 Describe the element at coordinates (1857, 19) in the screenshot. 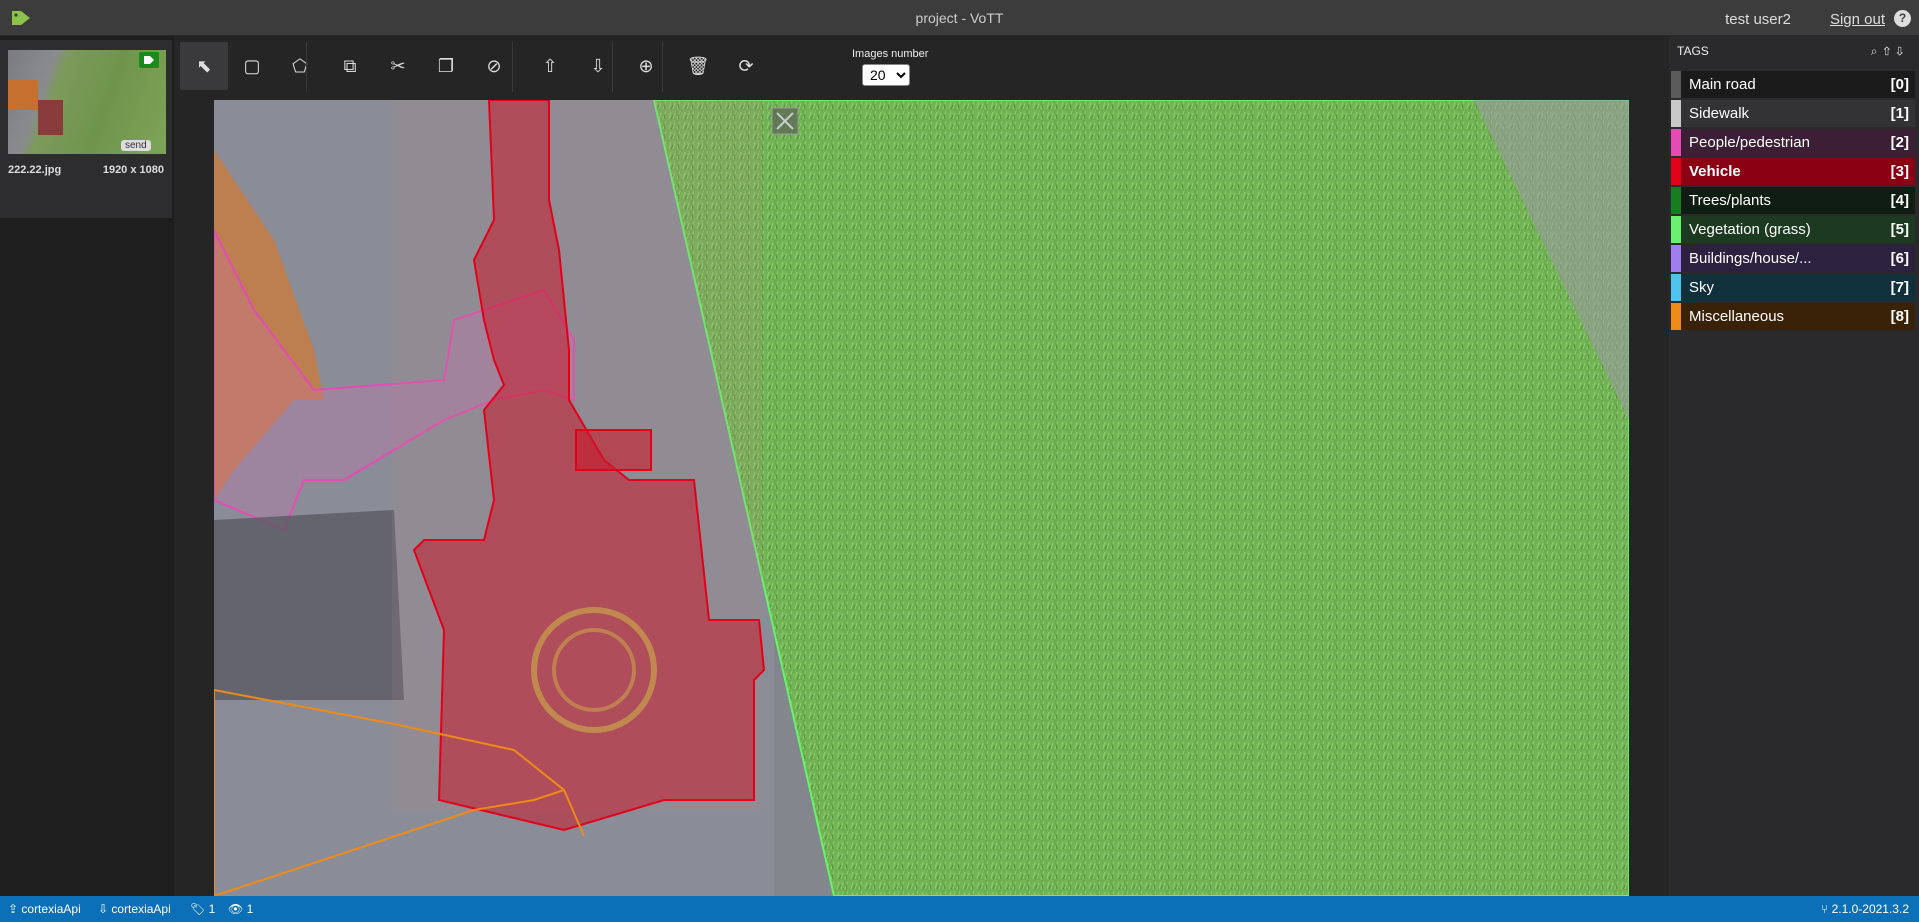

I see `signout-link: Sign out` at that location.